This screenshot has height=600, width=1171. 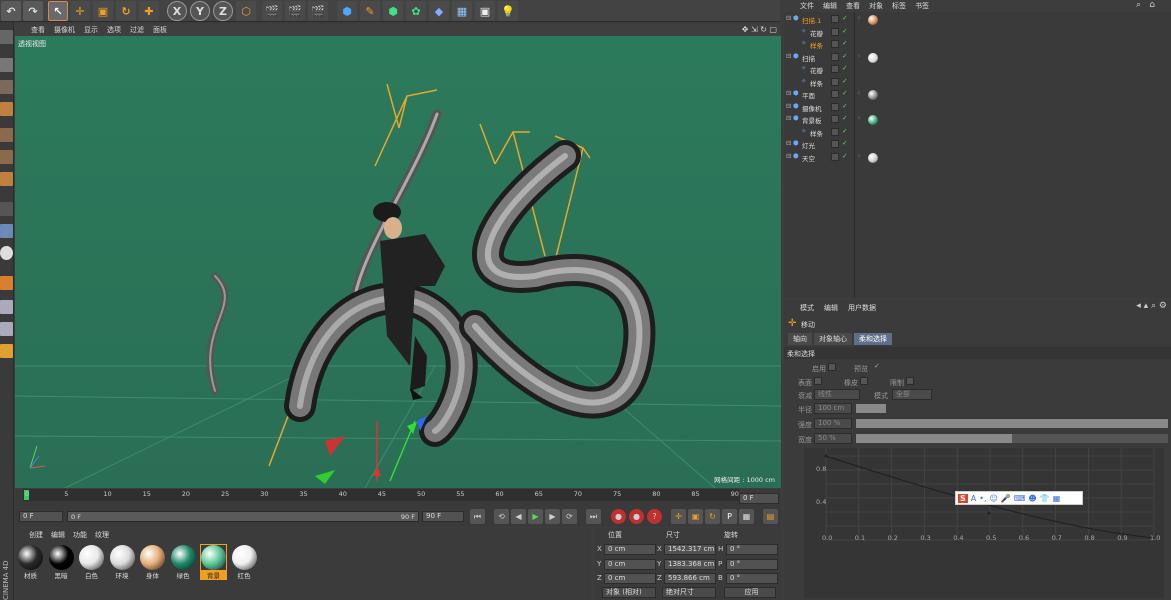 I want to click on object-name: 灯光, so click(x=808, y=145).